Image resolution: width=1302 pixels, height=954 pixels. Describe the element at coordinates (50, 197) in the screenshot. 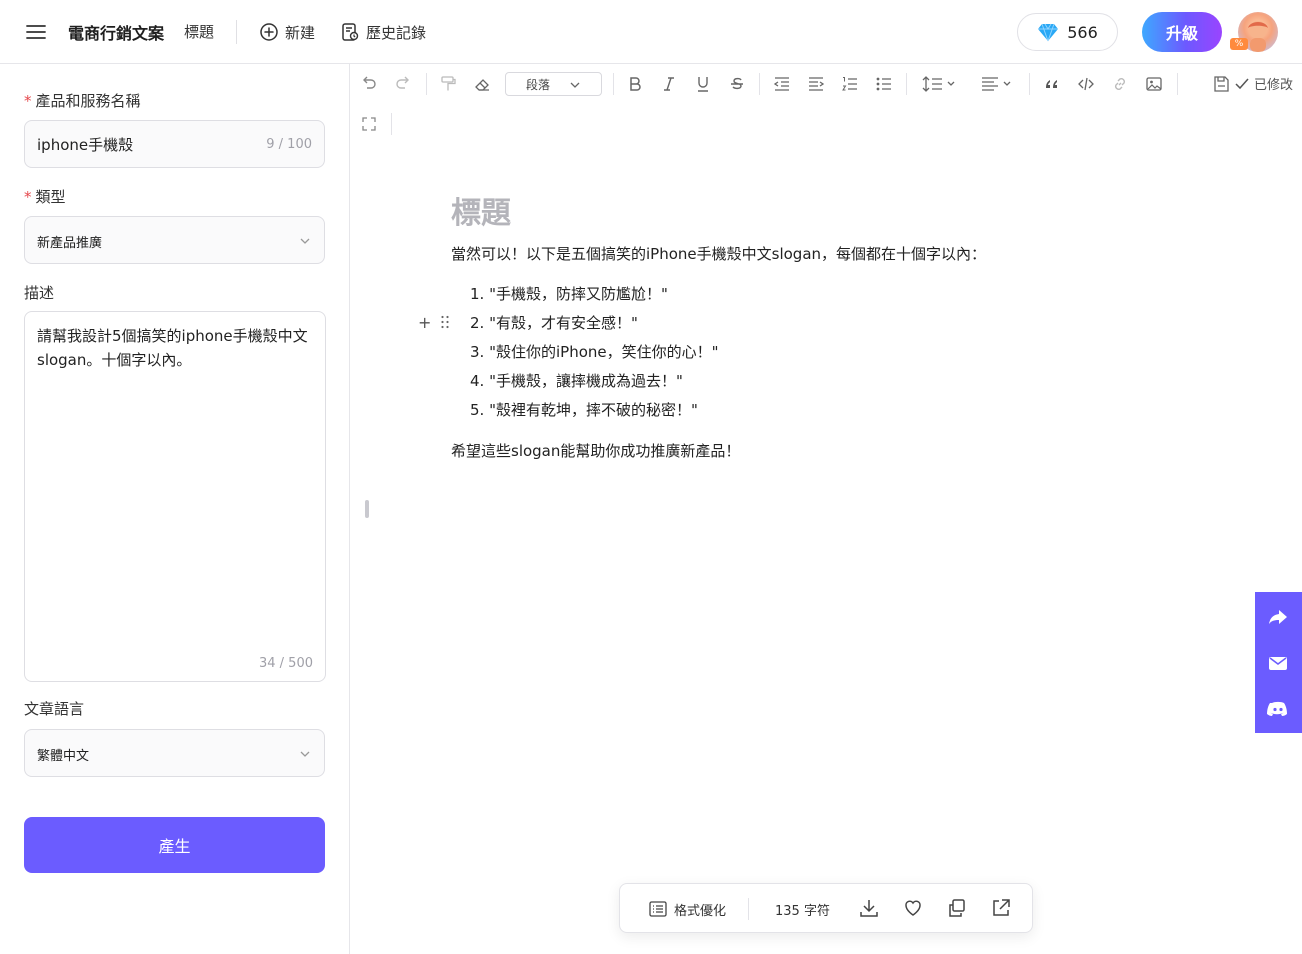

I see `type-label-text: 類型` at that location.